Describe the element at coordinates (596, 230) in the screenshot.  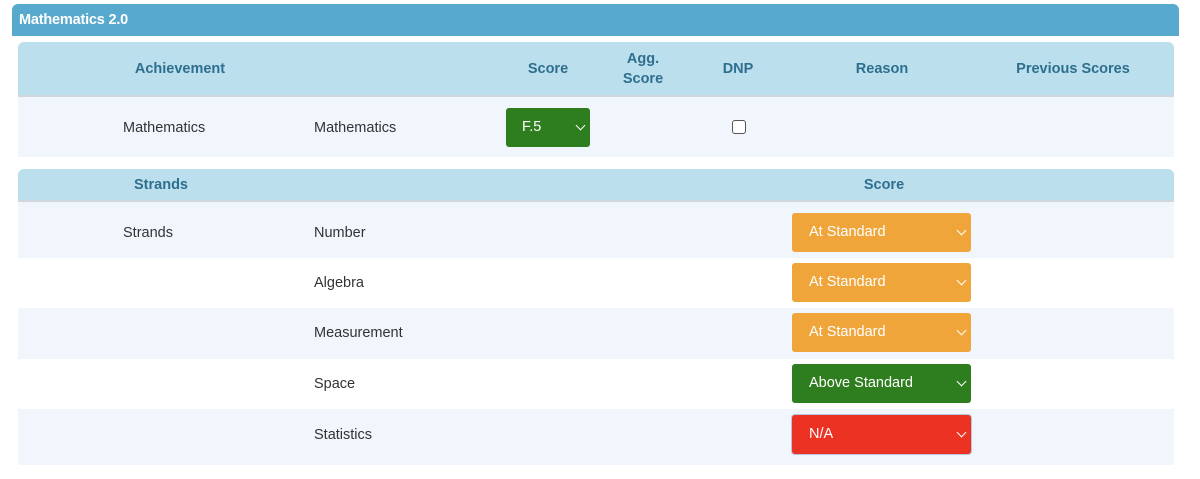
I see `strand-row: Strands Number At Standard` at that location.